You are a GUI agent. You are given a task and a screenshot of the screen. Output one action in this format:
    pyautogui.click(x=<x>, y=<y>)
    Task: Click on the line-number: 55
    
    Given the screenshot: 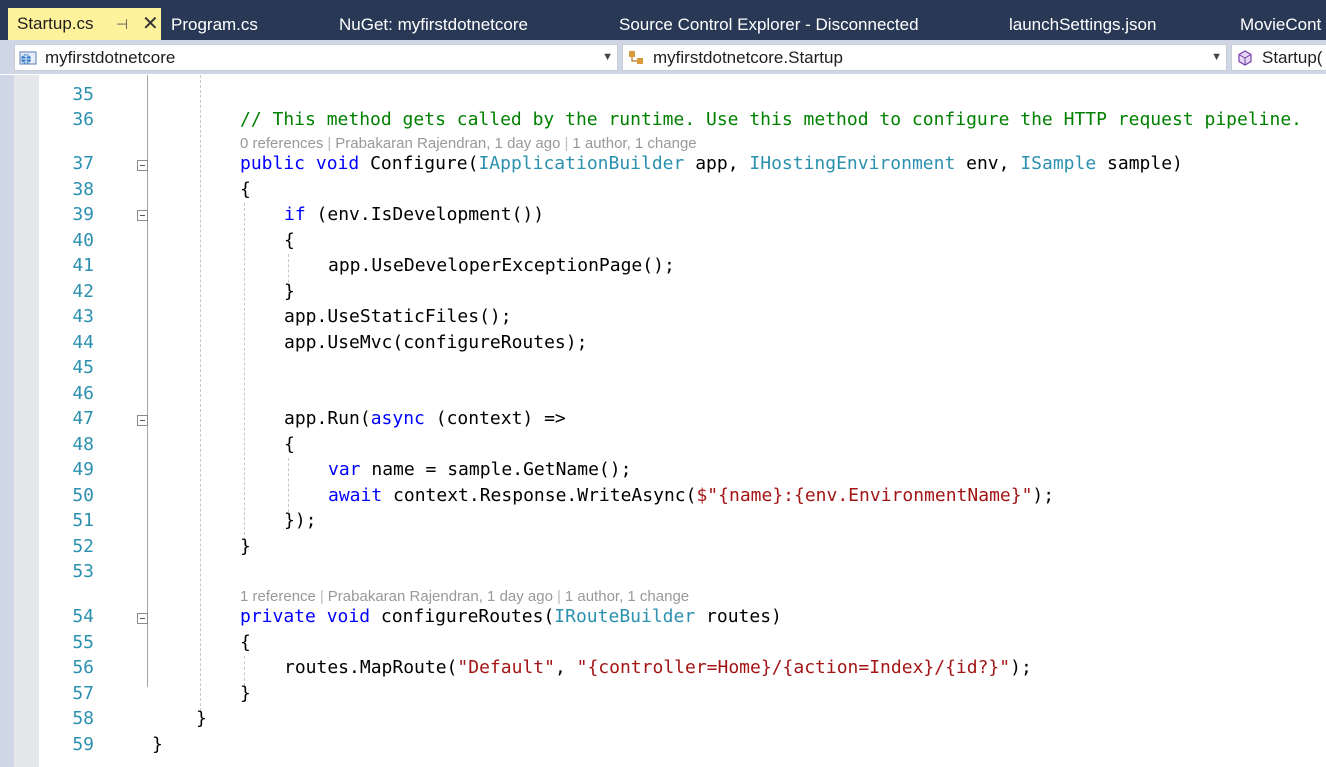 What is the action you would take?
    pyautogui.click(x=83, y=642)
    